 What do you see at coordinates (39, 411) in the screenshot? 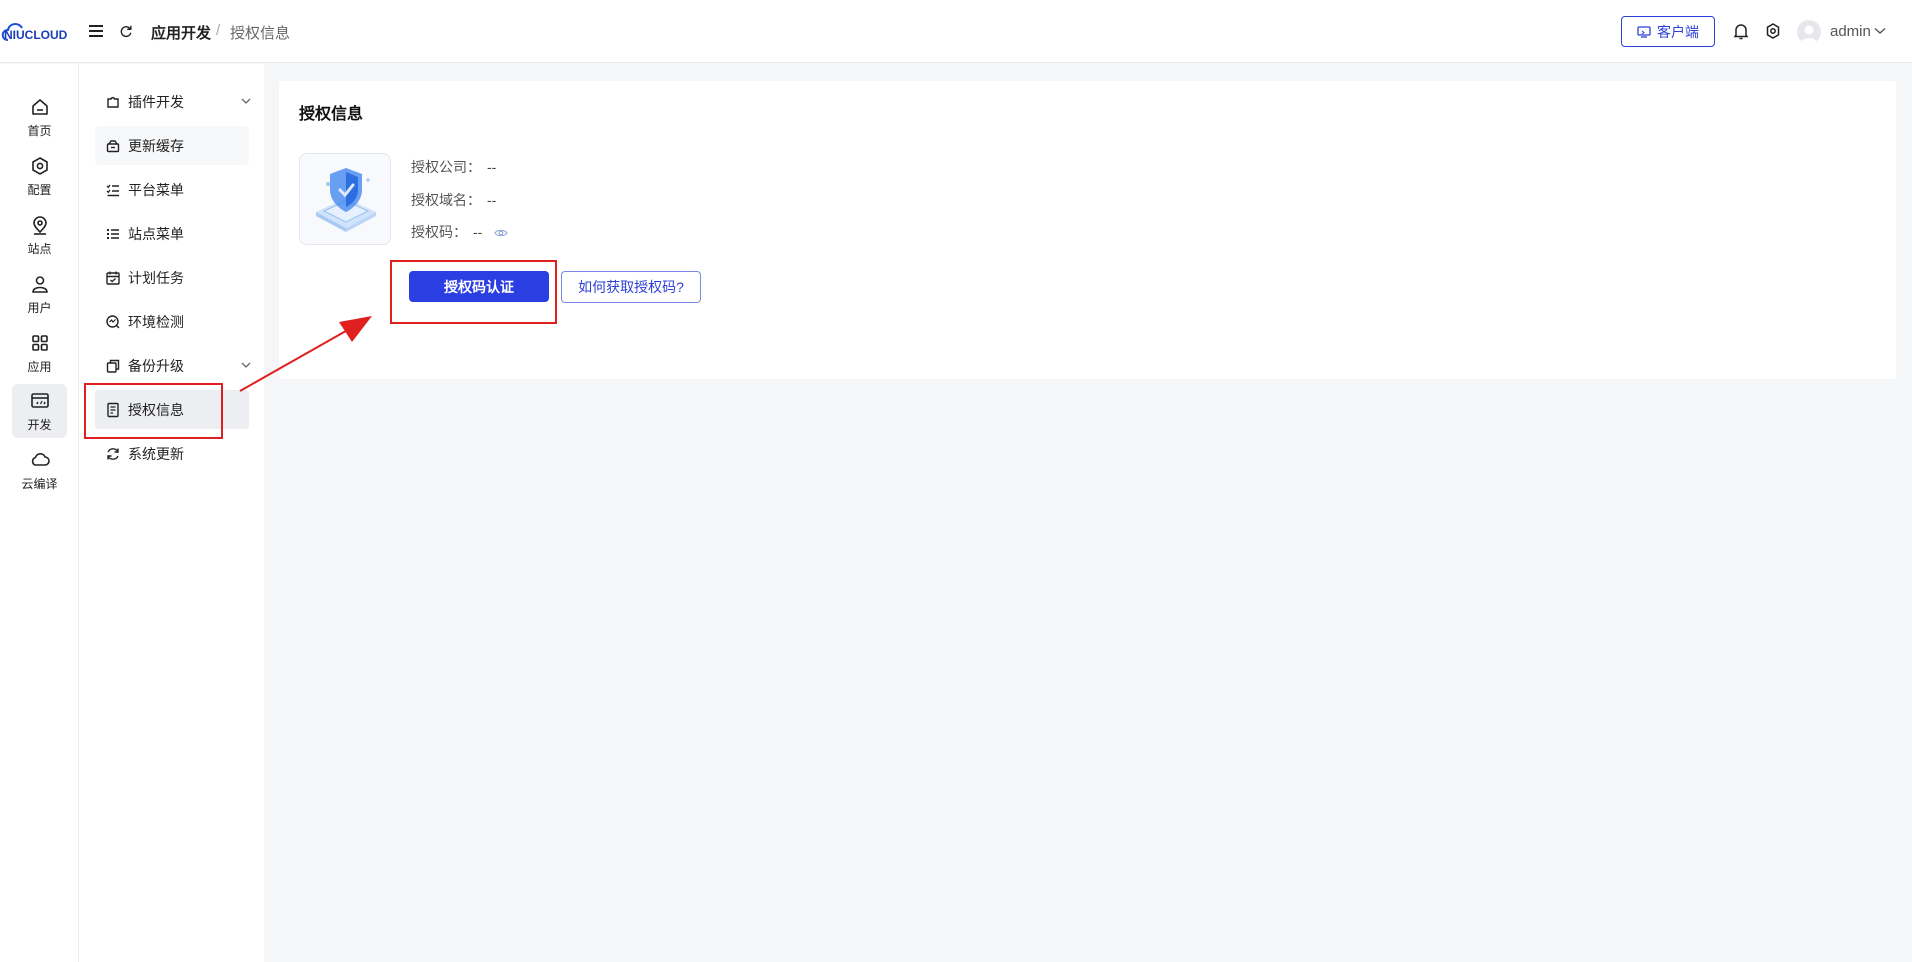
I see `rail-item-develop: 开发` at bounding box center [39, 411].